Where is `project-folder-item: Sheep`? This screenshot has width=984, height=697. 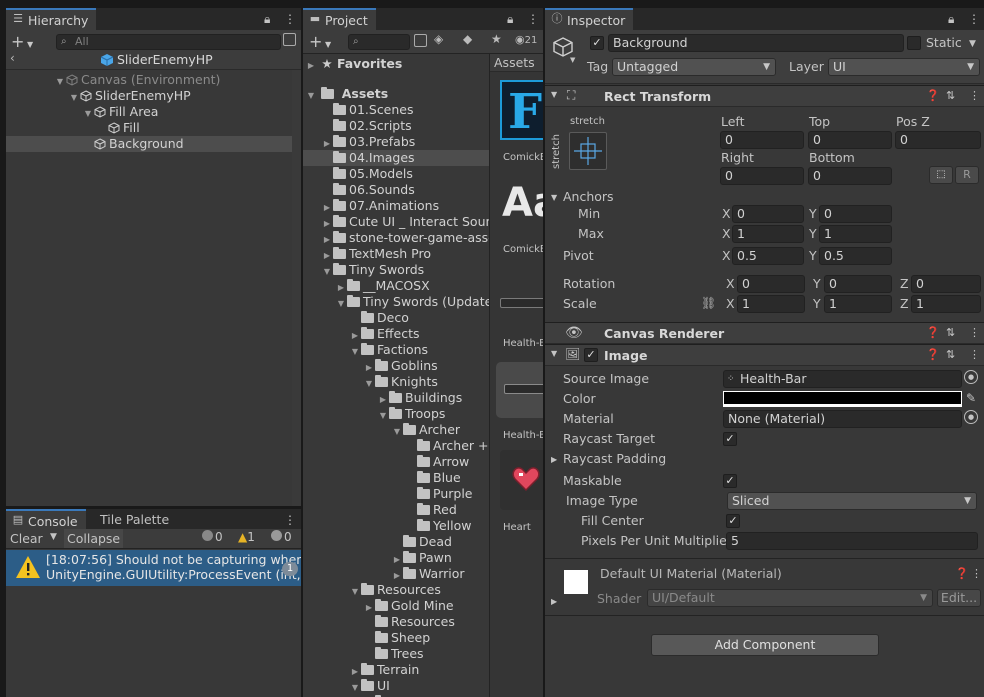 project-folder-item: Sheep is located at coordinates (396, 638).